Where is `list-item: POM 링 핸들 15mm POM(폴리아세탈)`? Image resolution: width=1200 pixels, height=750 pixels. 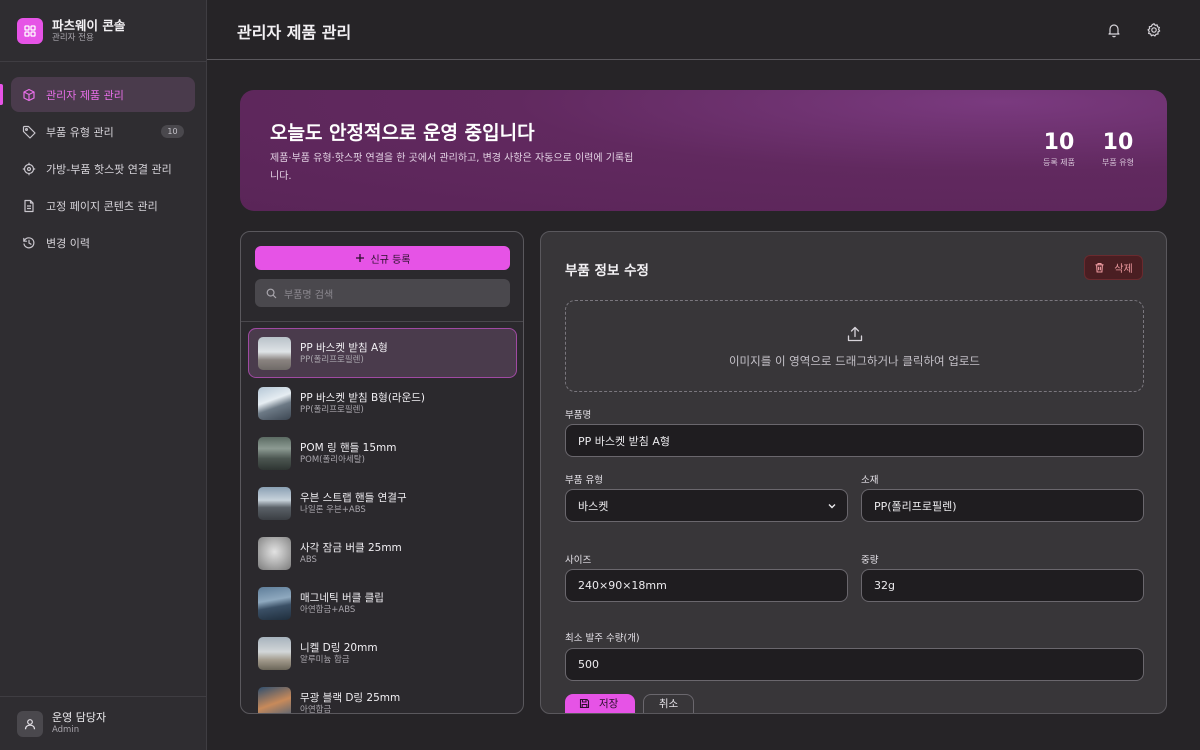
list-item: POM 링 핸들 15mm POM(폴리아세탈) is located at coordinates (382, 453).